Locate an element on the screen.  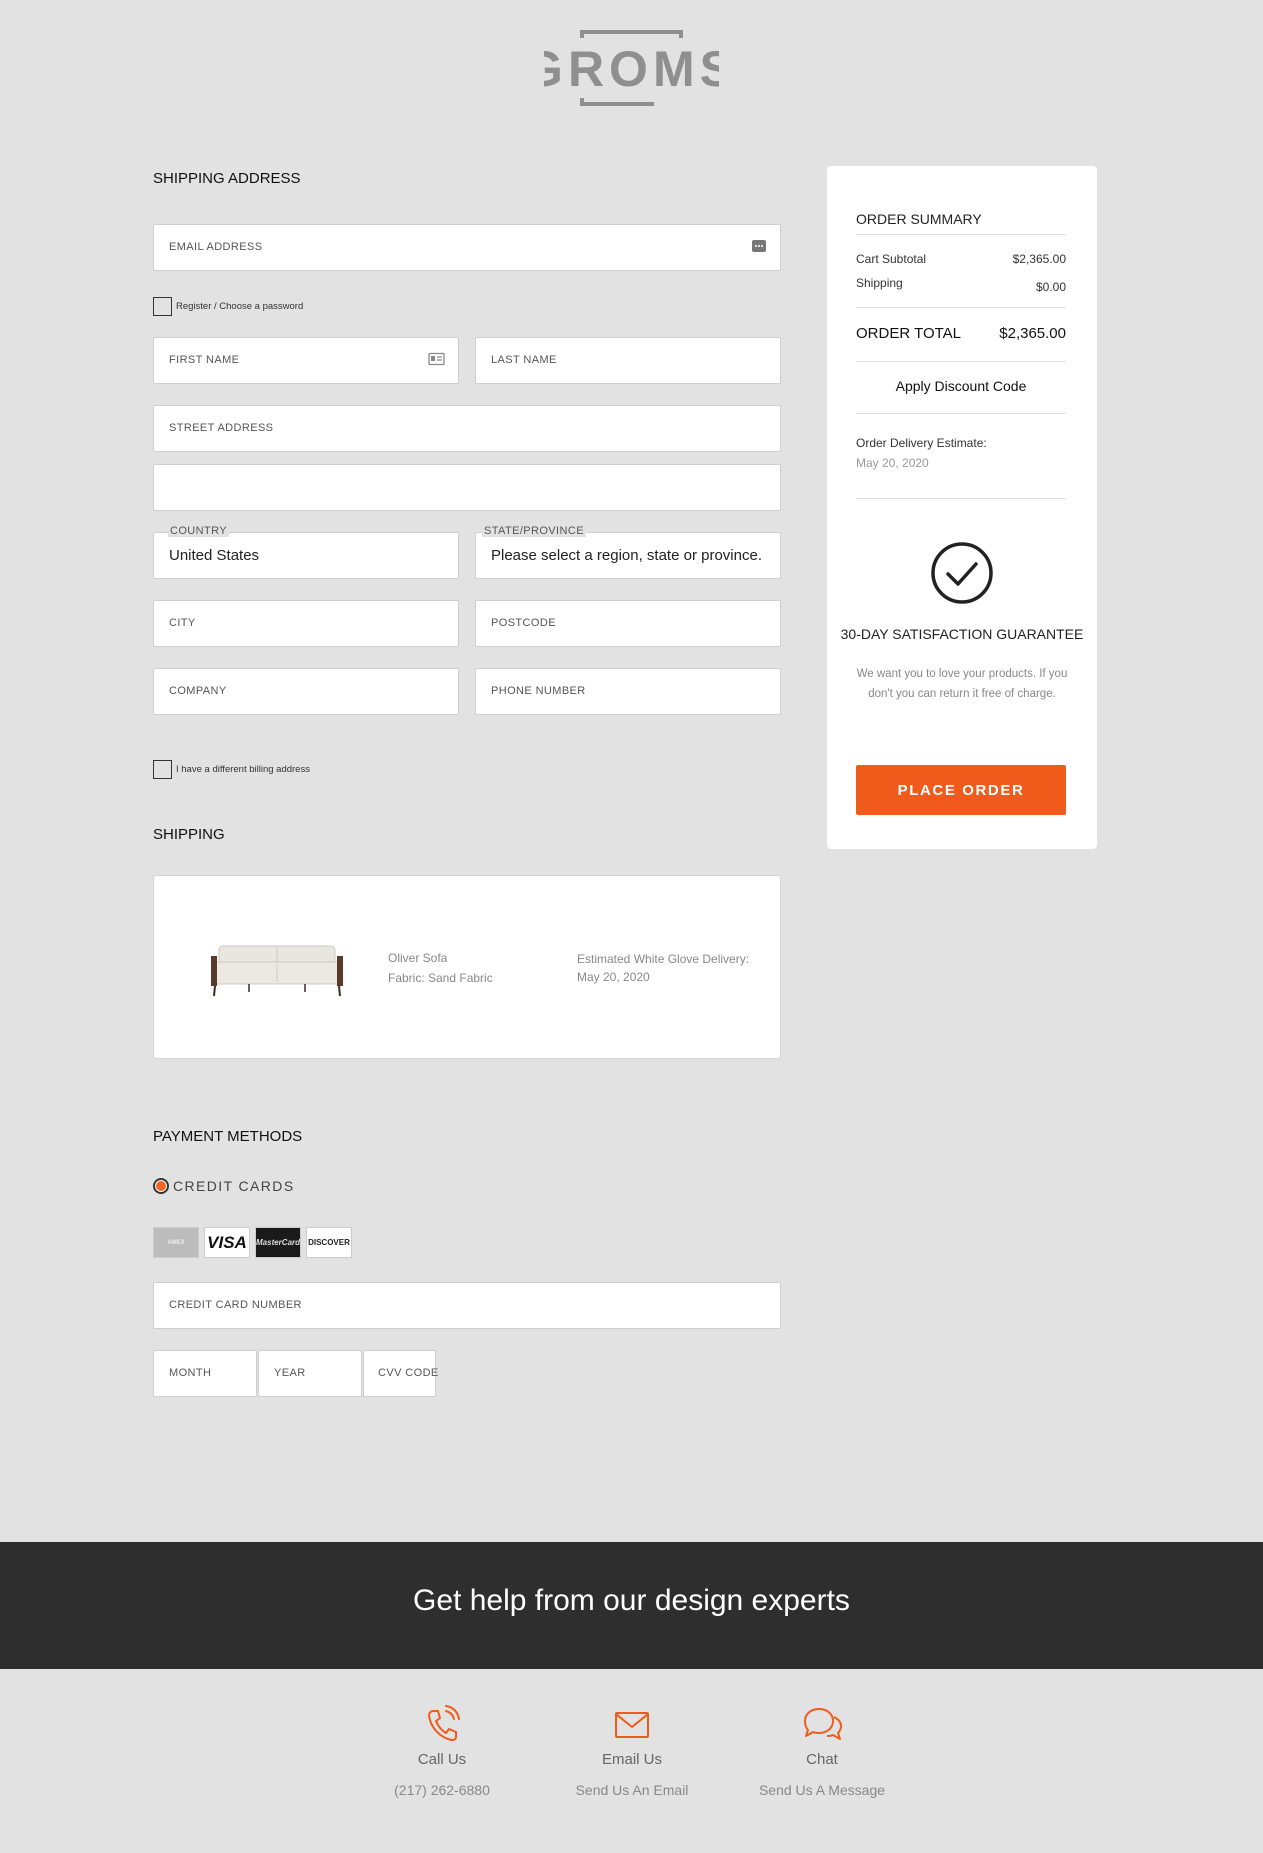
help-heading: Get help from our design experts is located at coordinates (631, 1600).